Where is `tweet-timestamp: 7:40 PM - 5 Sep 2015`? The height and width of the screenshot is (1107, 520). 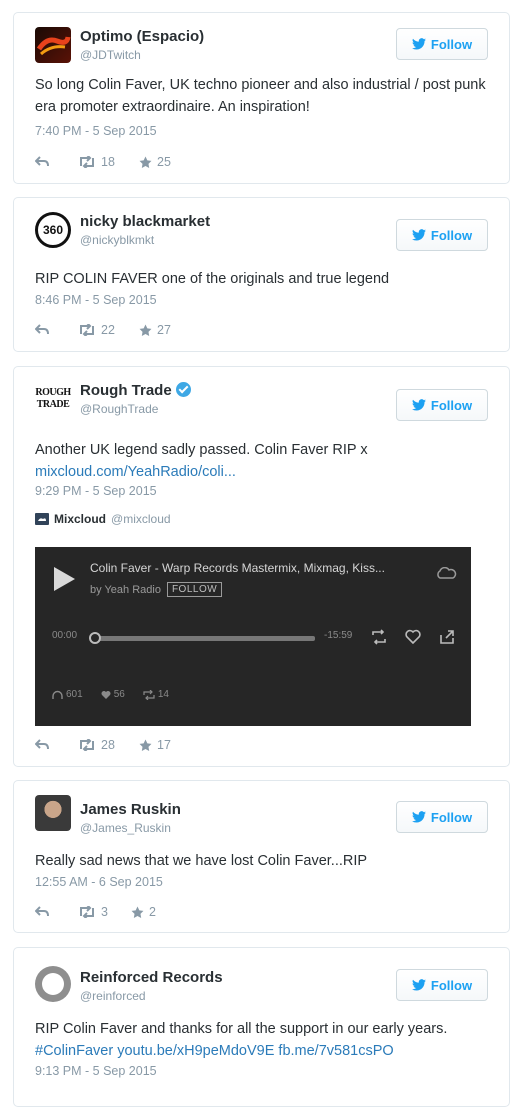
tweet-timestamp: 7:40 PM - 5 Sep 2015 is located at coordinates (96, 131).